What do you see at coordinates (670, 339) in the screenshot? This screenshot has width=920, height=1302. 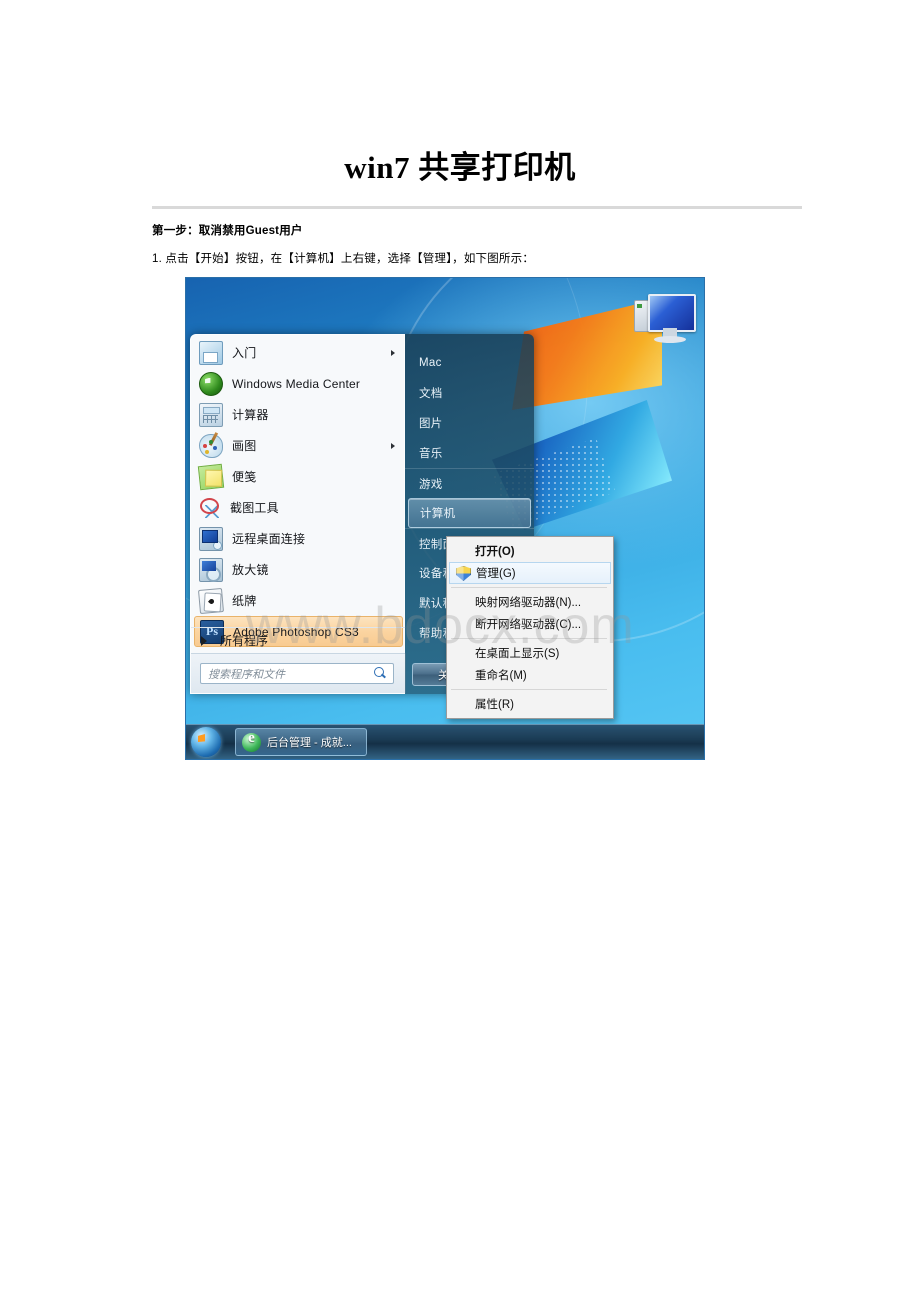 I see `avatar-monitor-base` at bounding box center [670, 339].